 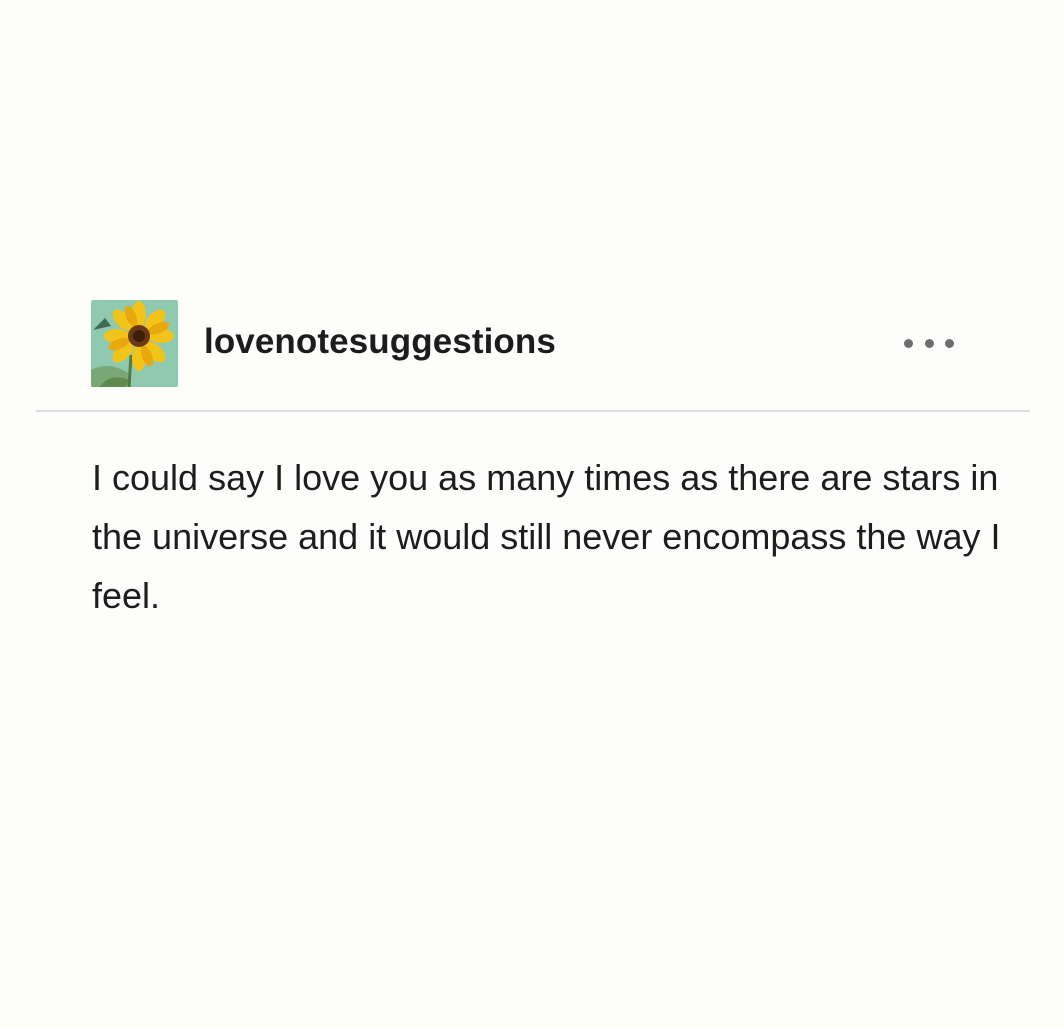 What do you see at coordinates (533, 411) in the screenshot?
I see `header-divider` at bounding box center [533, 411].